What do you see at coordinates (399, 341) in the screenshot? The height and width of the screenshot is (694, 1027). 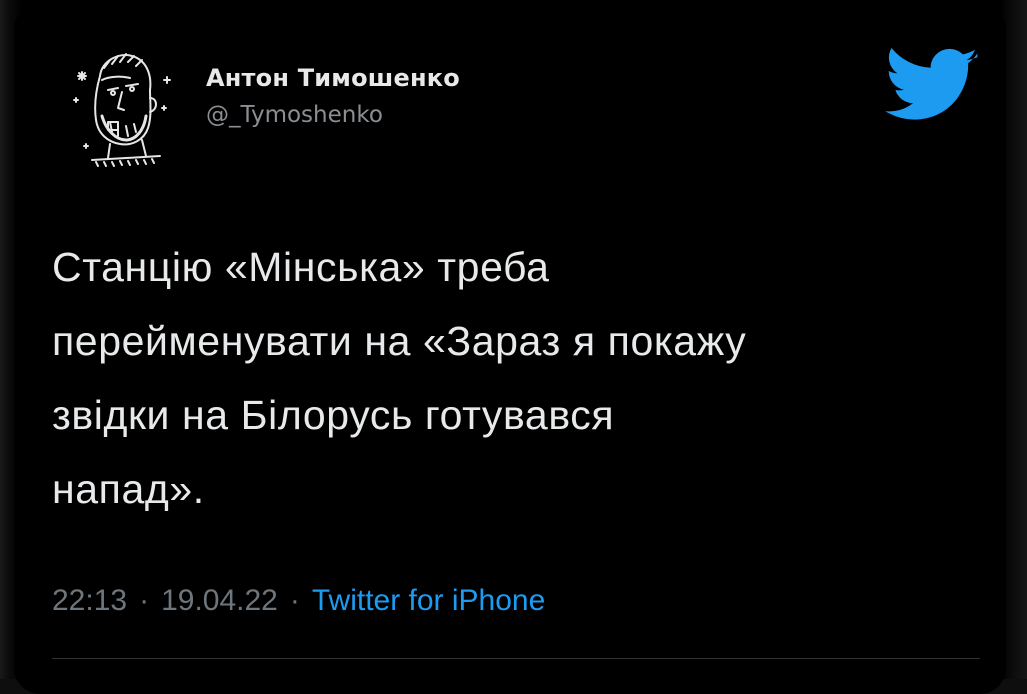 I see `tweet-text-line: перейменувати на «Зараз я покажу` at bounding box center [399, 341].